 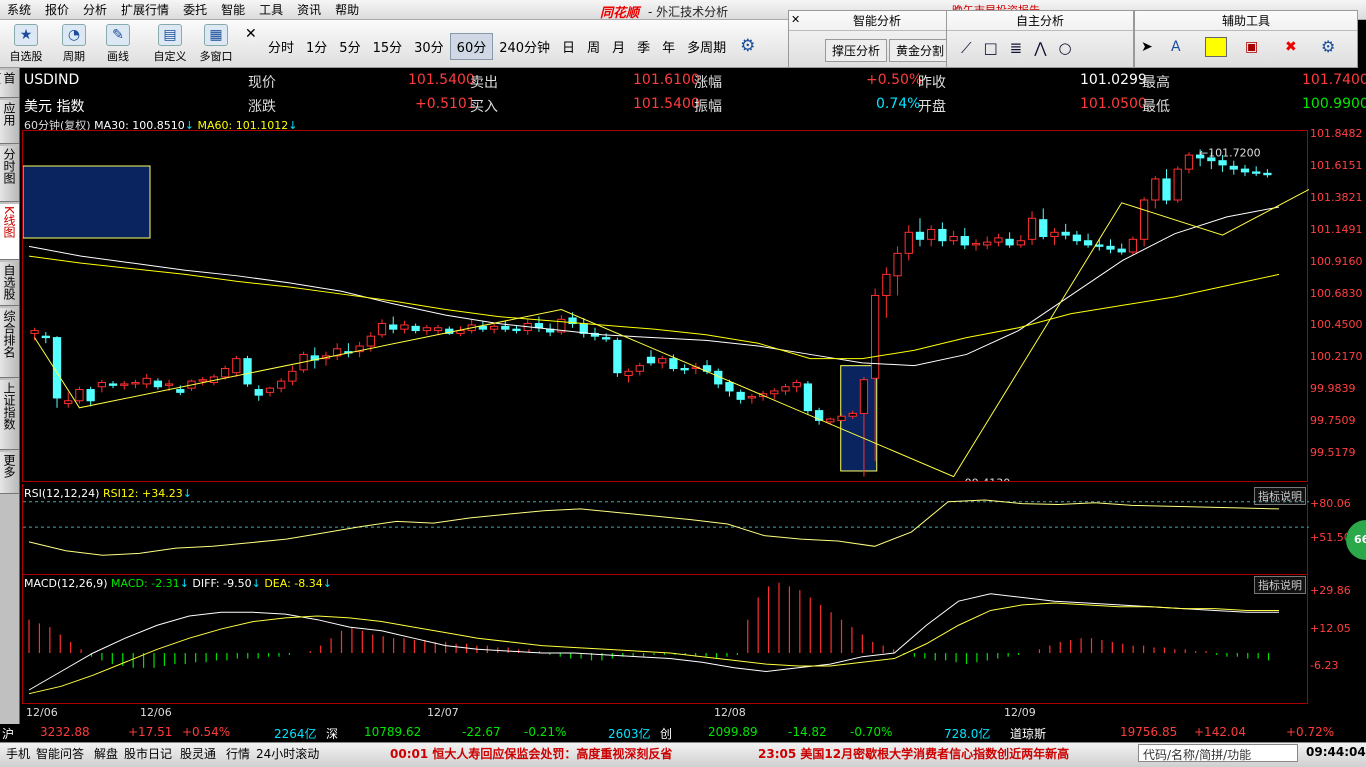 I want to click on nav-tab: 自选股, so click(x=9, y=284).